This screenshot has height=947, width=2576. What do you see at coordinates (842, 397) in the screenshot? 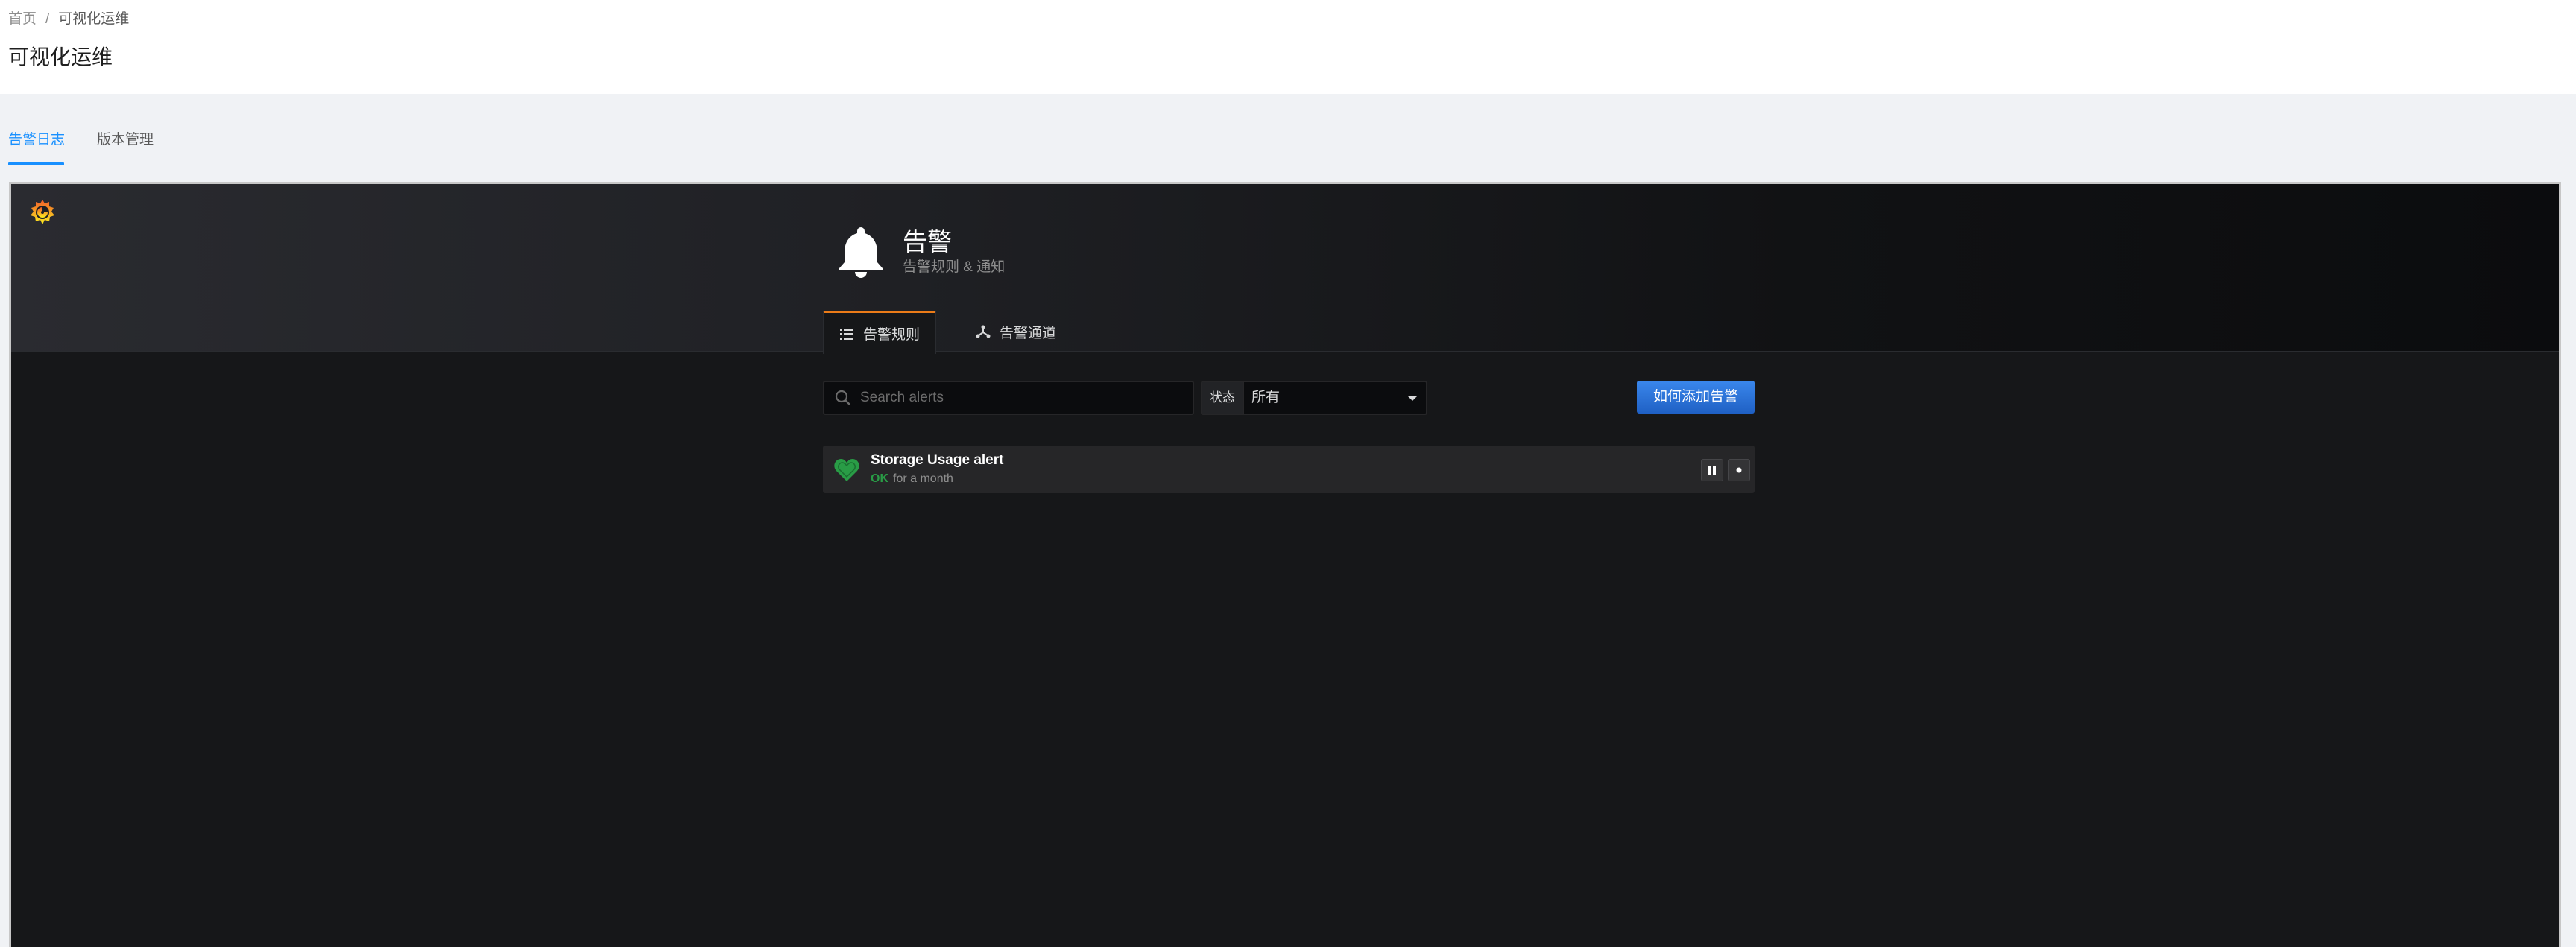
I see `search-icon` at bounding box center [842, 397].